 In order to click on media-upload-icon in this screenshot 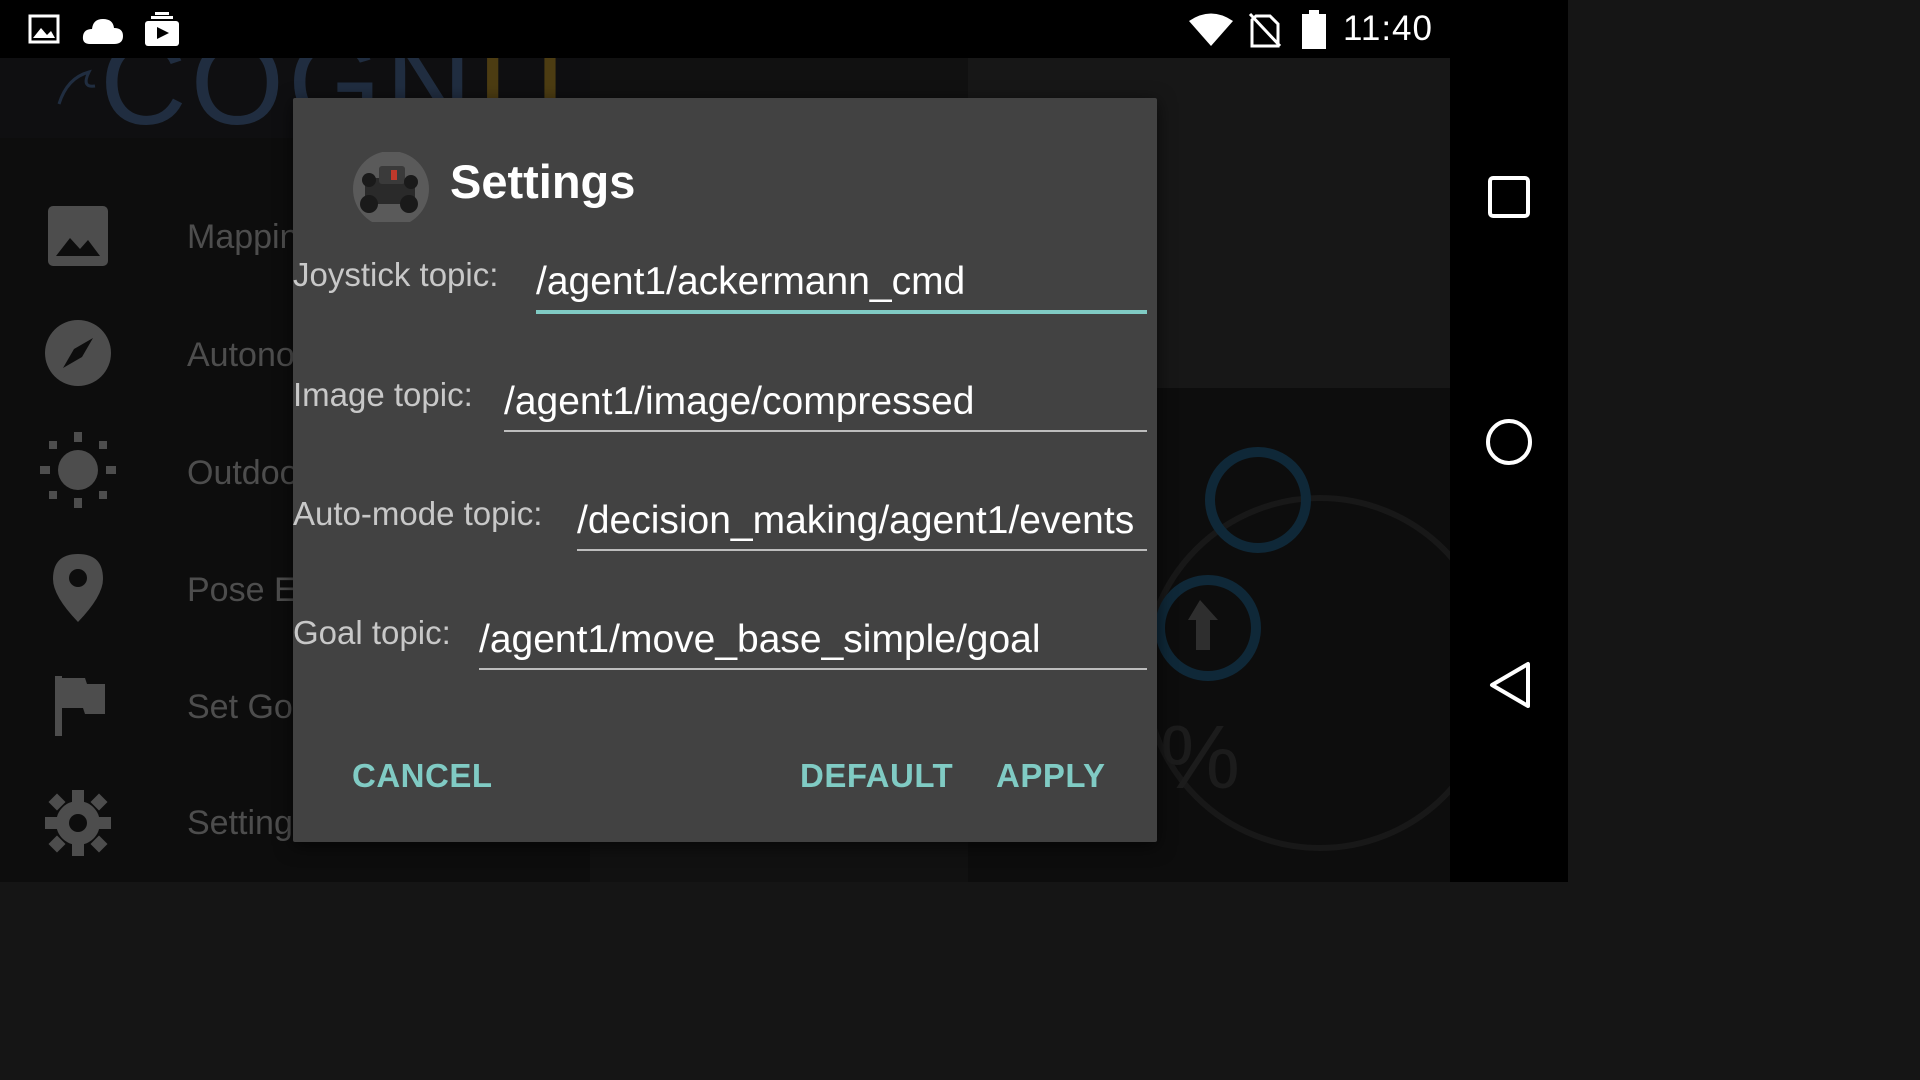, I will do `click(162, 32)`.